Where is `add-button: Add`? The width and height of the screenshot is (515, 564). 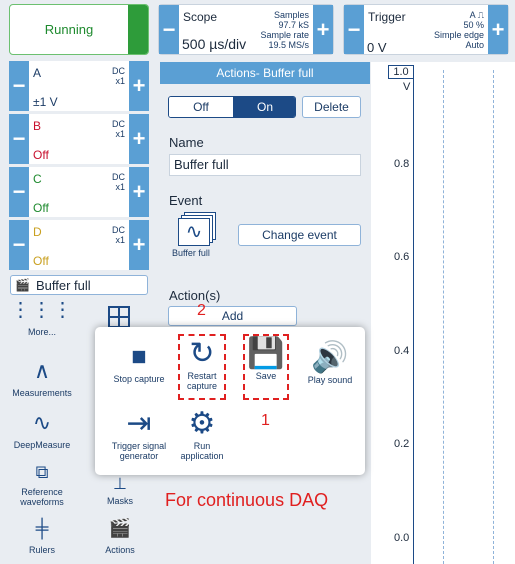
add-button: Add is located at coordinates (232, 316).